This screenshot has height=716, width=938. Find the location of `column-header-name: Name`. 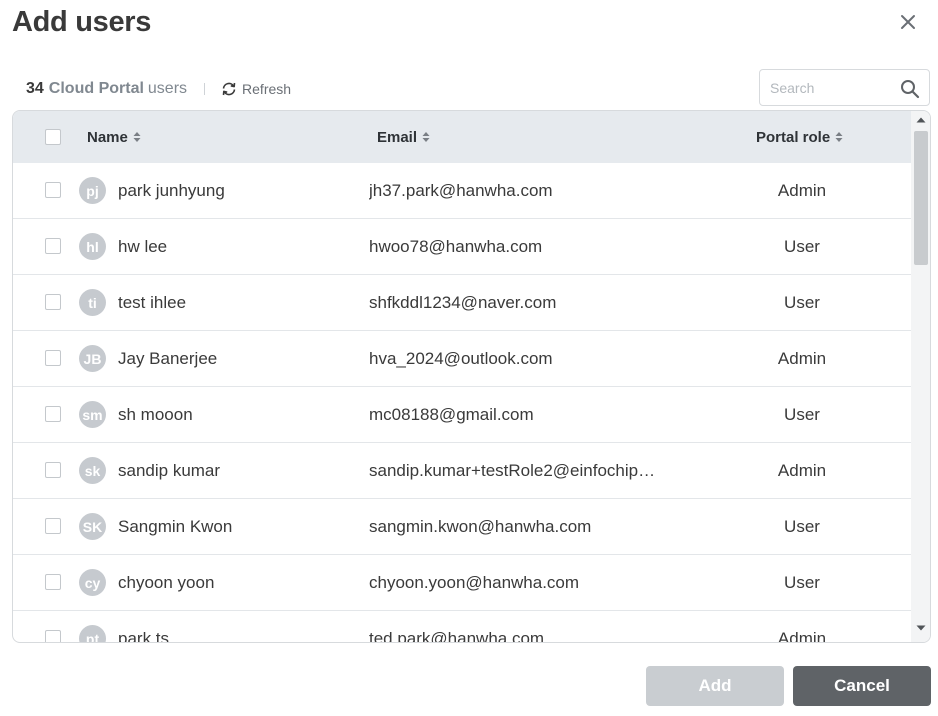

column-header-name: Name is located at coordinates (114, 137).